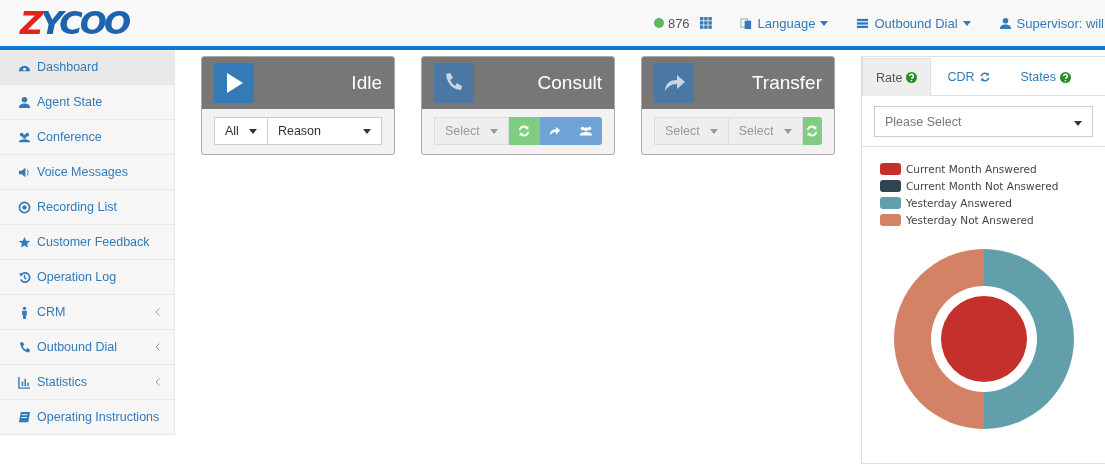  What do you see at coordinates (87, 277) in the screenshot?
I see `sidebar-item: Operation Log` at bounding box center [87, 277].